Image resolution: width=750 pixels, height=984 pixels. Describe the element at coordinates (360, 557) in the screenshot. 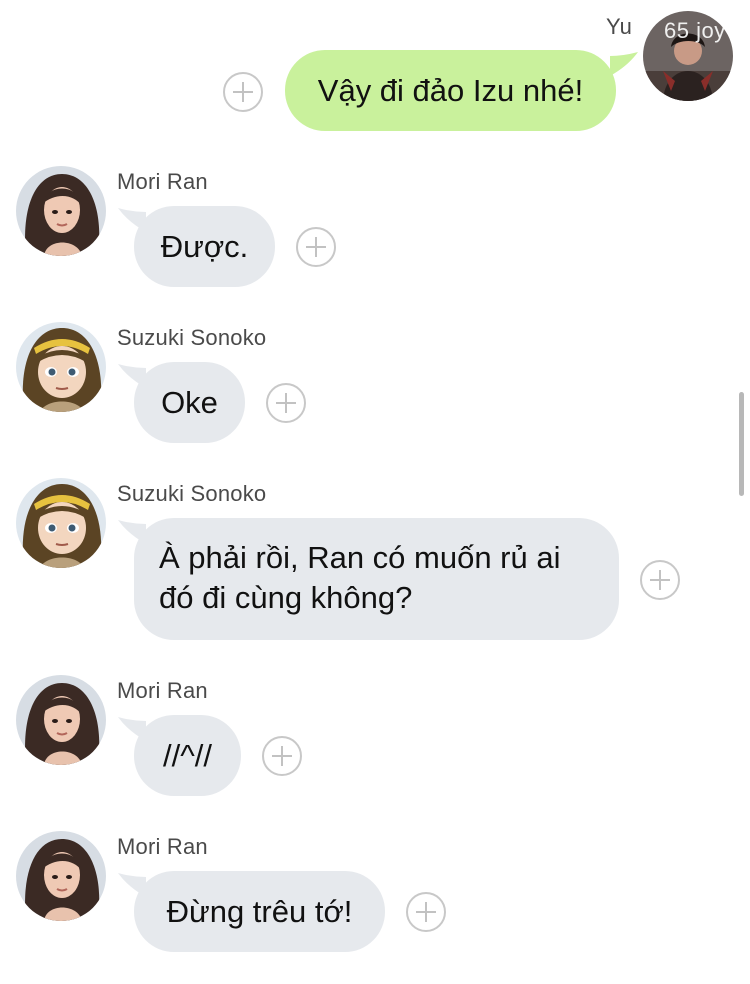

I see `message-text-line: À phải rồi, Ran có muốn rủ ai` at that location.